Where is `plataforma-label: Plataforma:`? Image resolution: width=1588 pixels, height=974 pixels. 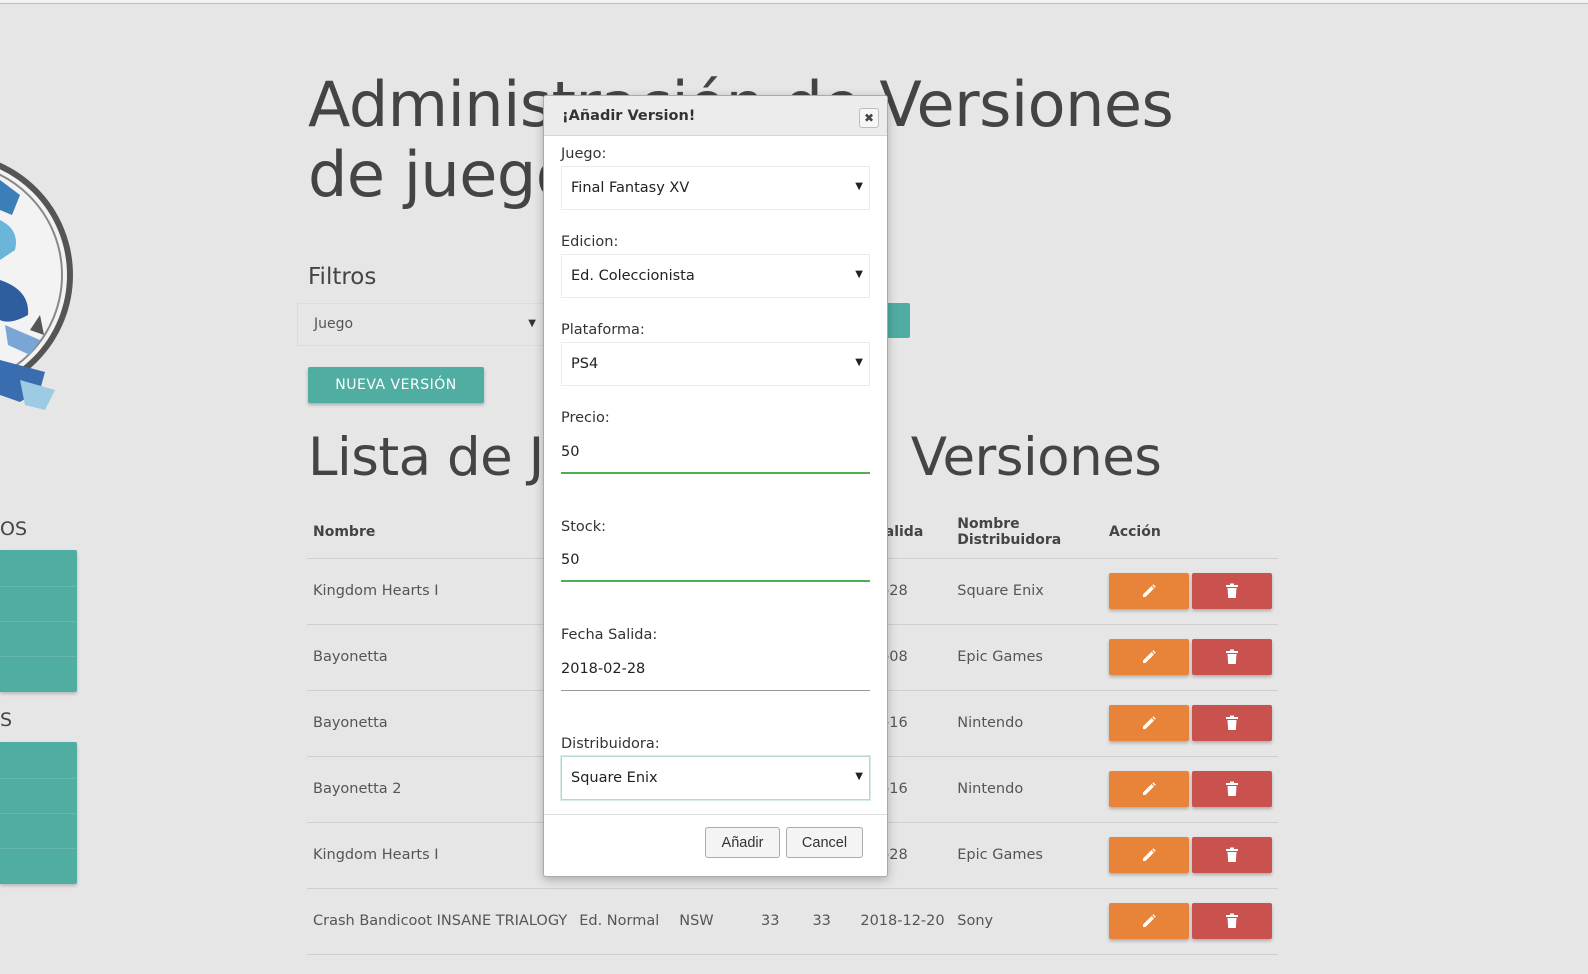
plataforma-label: Plataforma: is located at coordinates (603, 330).